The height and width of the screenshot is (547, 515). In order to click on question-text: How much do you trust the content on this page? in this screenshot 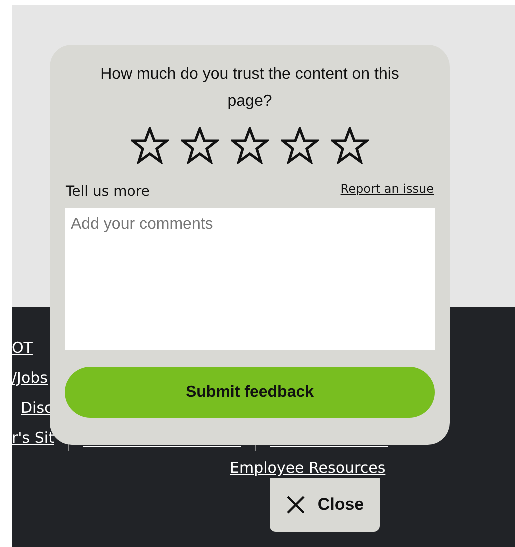, I will do `click(250, 88)`.